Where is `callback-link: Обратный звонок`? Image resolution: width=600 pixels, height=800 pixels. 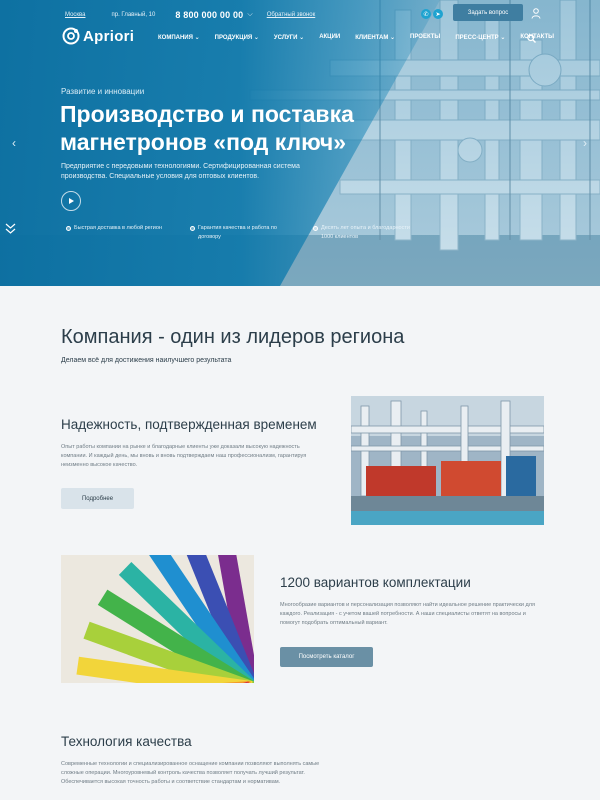 callback-link: Обратный звонок is located at coordinates (291, 15).